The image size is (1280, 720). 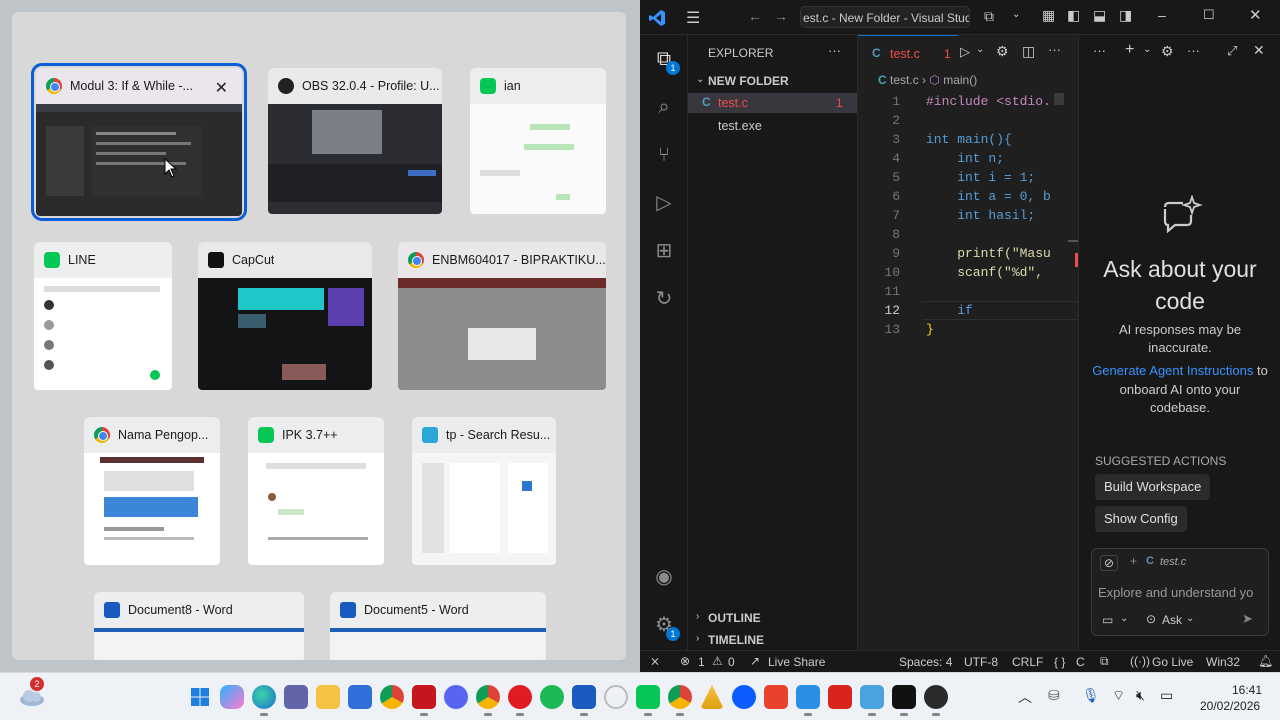 What do you see at coordinates (693, 18) in the screenshot?
I see `menu-icon: ☰` at bounding box center [693, 18].